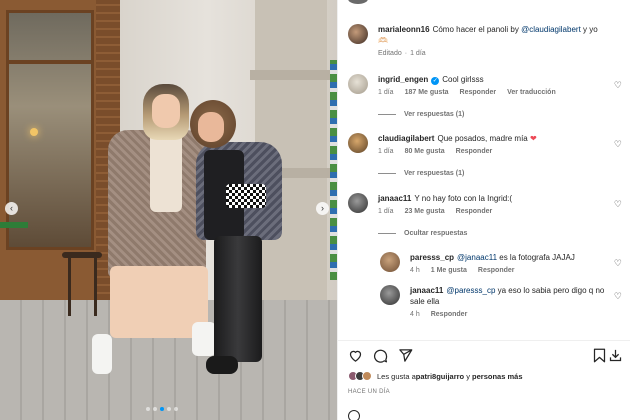  What do you see at coordinates (355, 355) in the screenshot?
I see `heart-outline-icon` at bounding box center [355, 355].